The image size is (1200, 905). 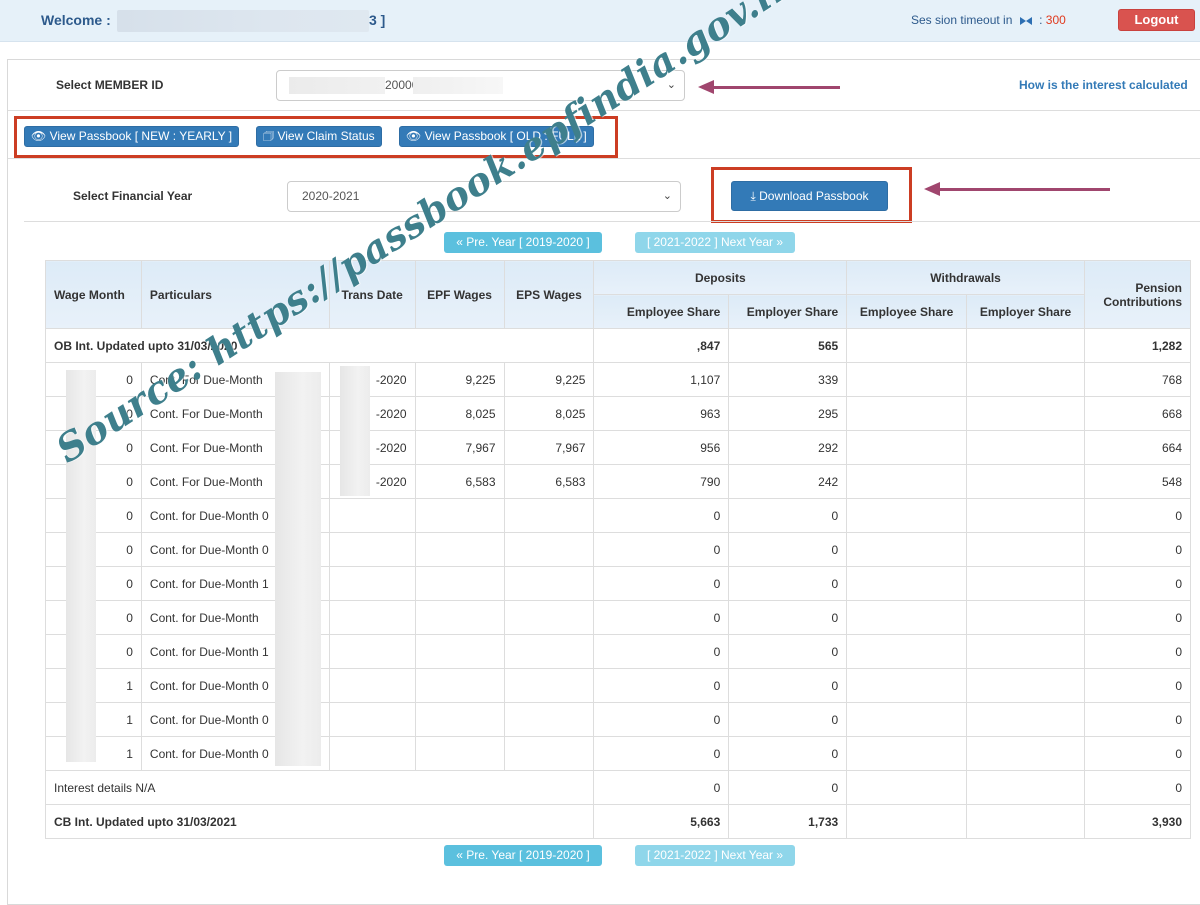 What do you see at coordinates (355, 431) in the screenshot?
I see `redacted-trans-dates` at bounding box center [355, 431].